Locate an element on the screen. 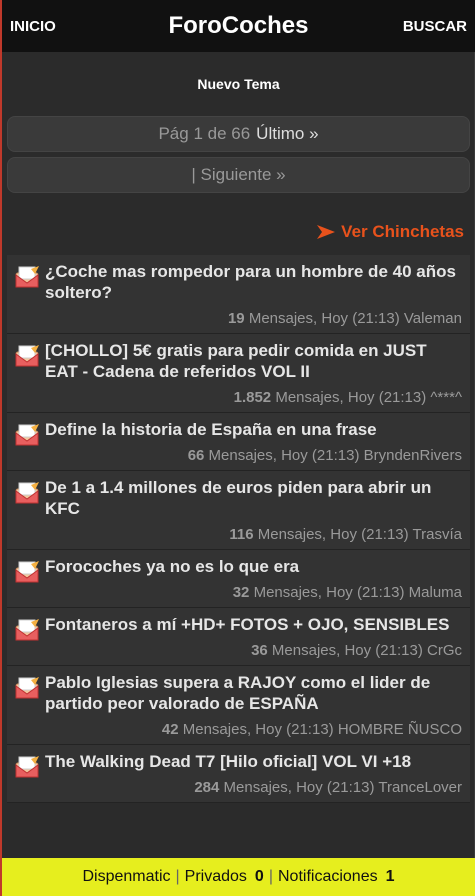 The height and width of the screenshot is (896, 475). notifications-link: Notificaciones 1 is located at coordinates (336, 877).